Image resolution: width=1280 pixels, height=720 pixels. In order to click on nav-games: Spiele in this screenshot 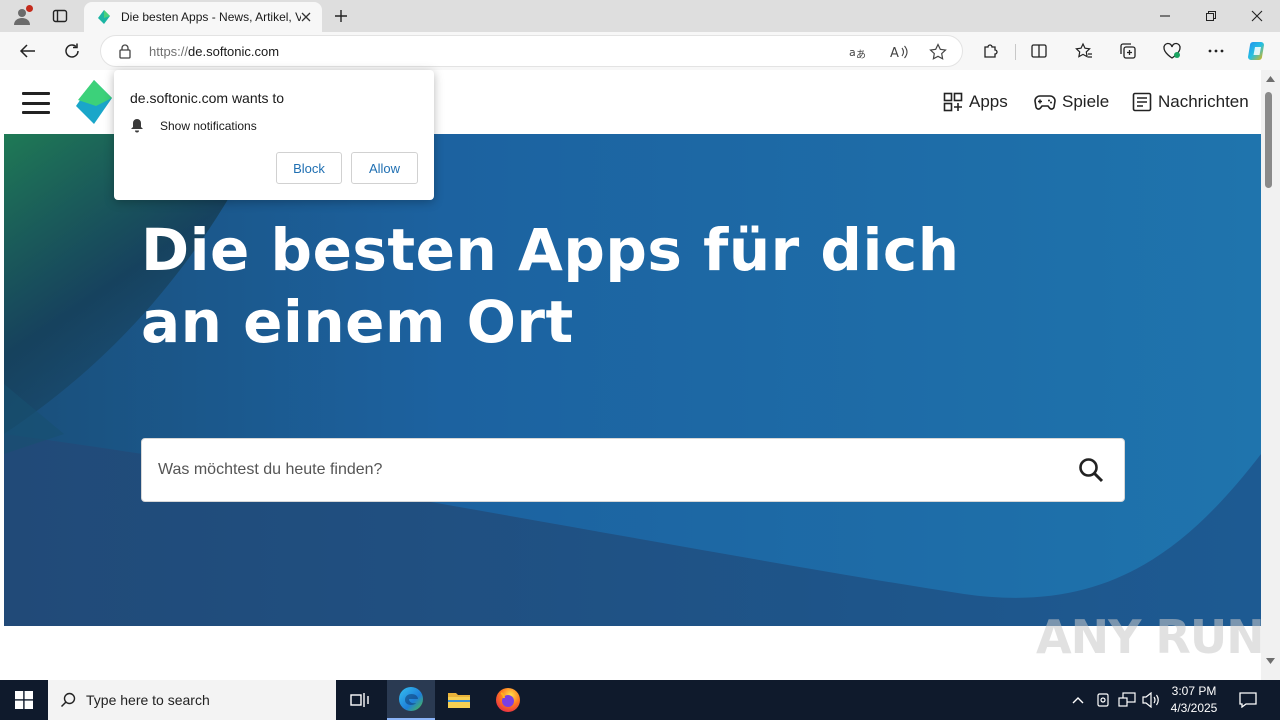, I will do `click(1071, 102)`.